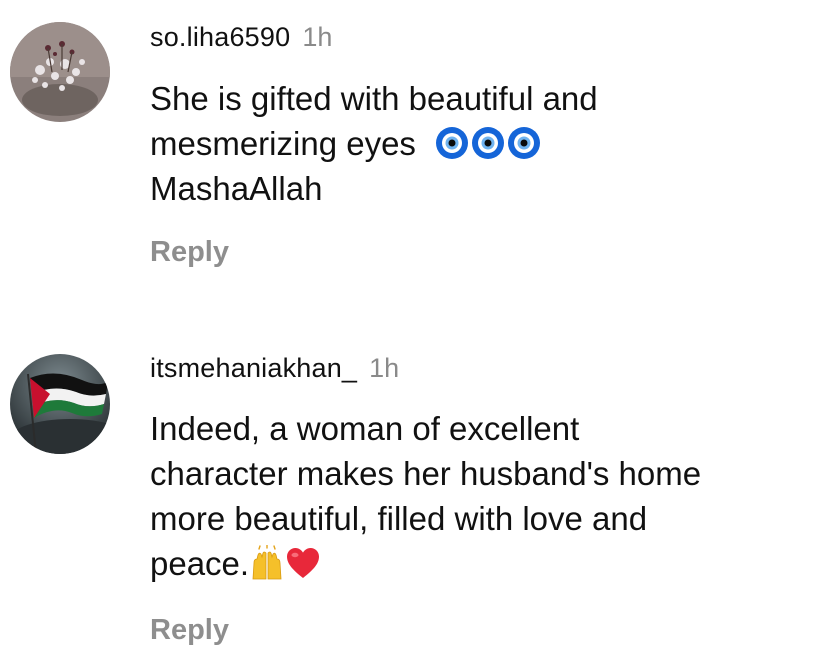 The height and width of the screenshot is (658, 825). Describe the element at coordinates (426, 473) in the screenshot. I see `comment-text-line: character makes her husband's home` at that location.